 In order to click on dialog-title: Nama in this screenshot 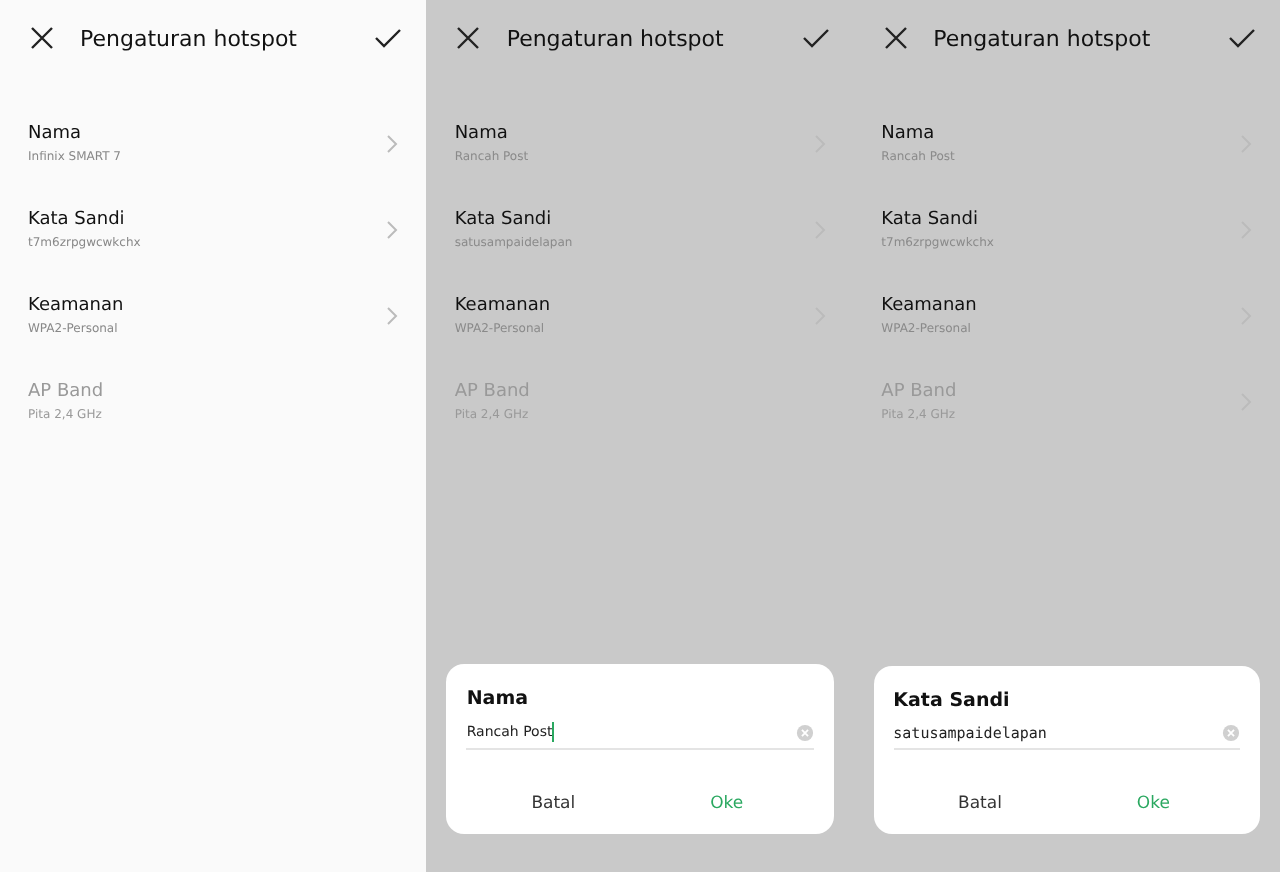, I will do `click(498, 699)`.